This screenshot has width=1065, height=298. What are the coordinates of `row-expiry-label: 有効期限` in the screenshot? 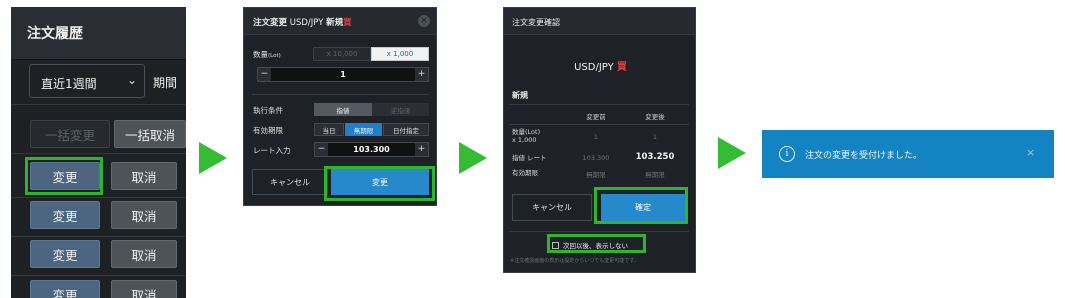 It's located at (525, 173).